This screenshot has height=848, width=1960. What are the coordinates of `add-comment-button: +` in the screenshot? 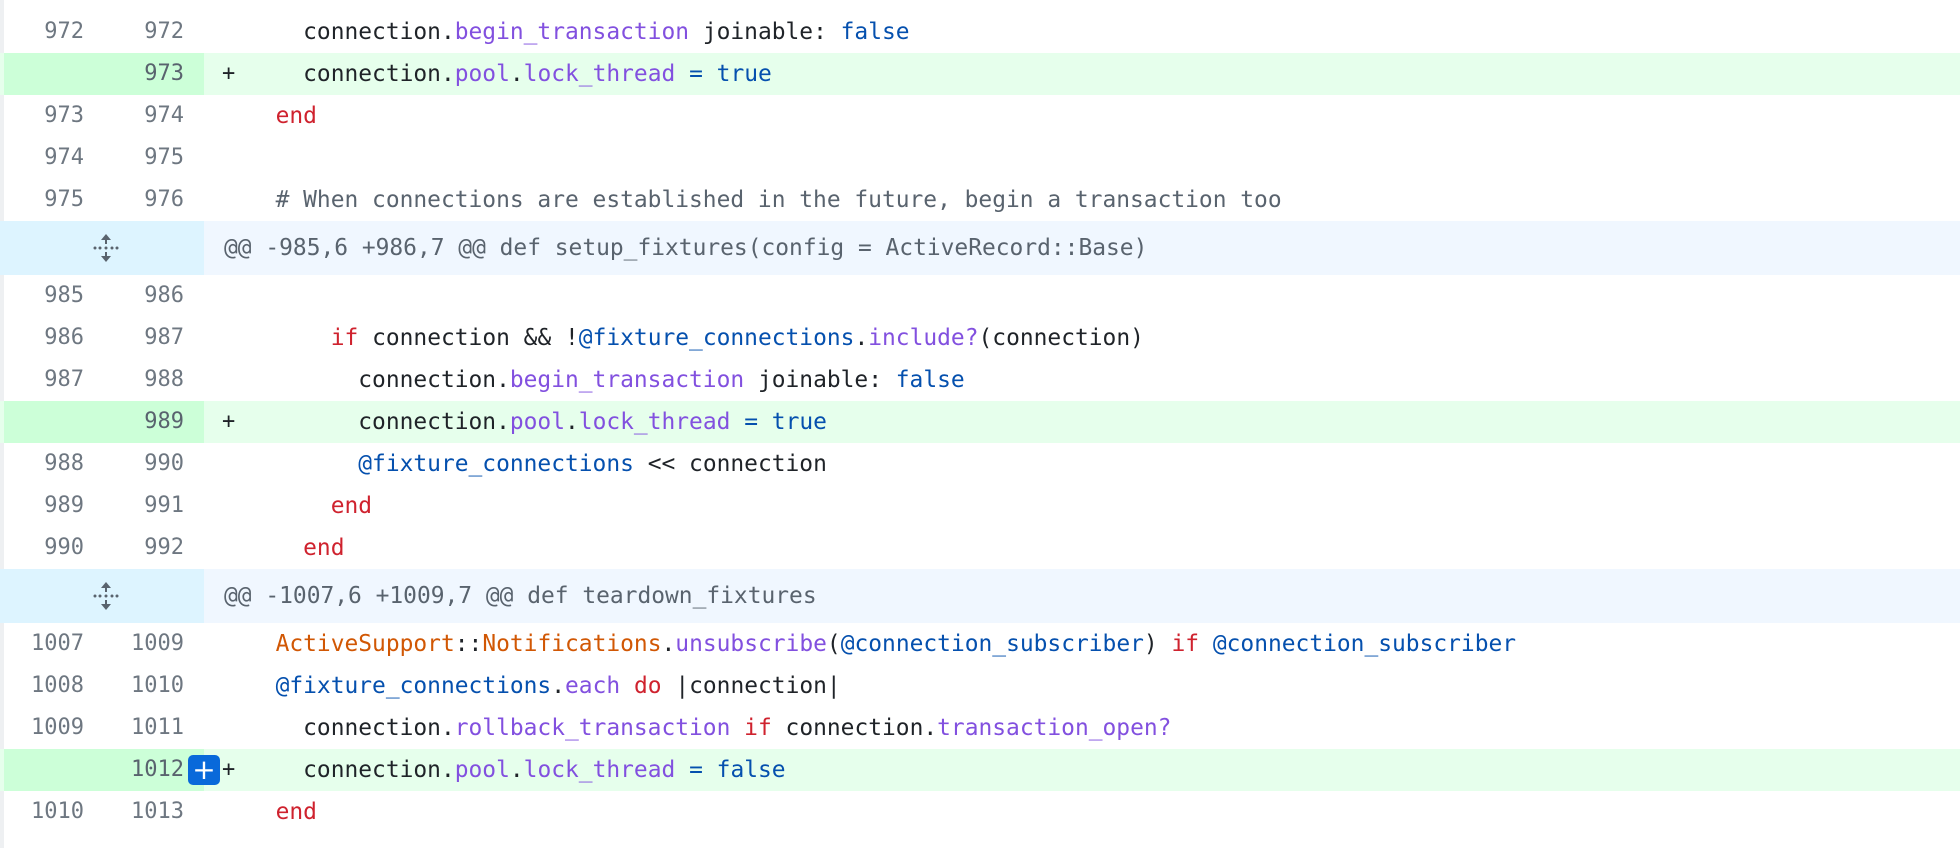 It's located at (204, 770).